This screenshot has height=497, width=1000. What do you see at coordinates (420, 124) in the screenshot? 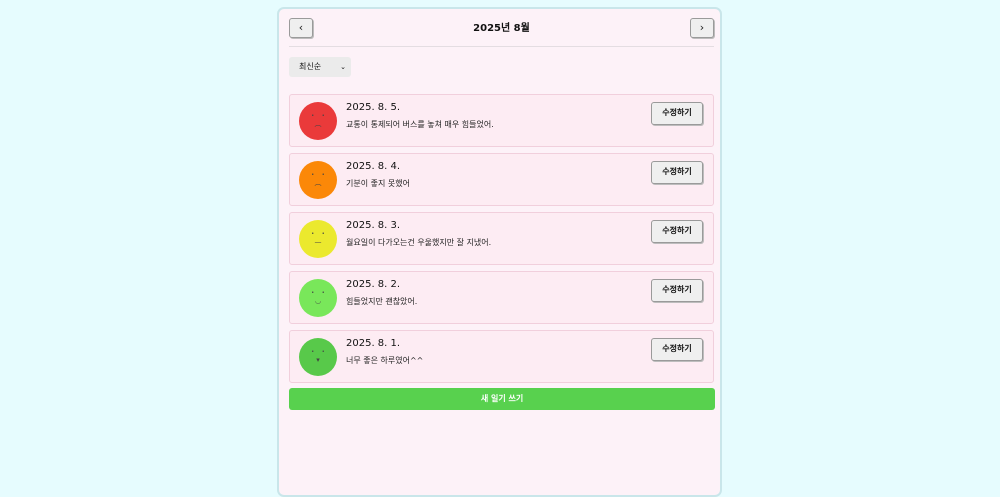
I see `entry-text: 교통이 통제되어 버스를 놓쳐 매우 힘들었어.` at bounding box center [420, 124].